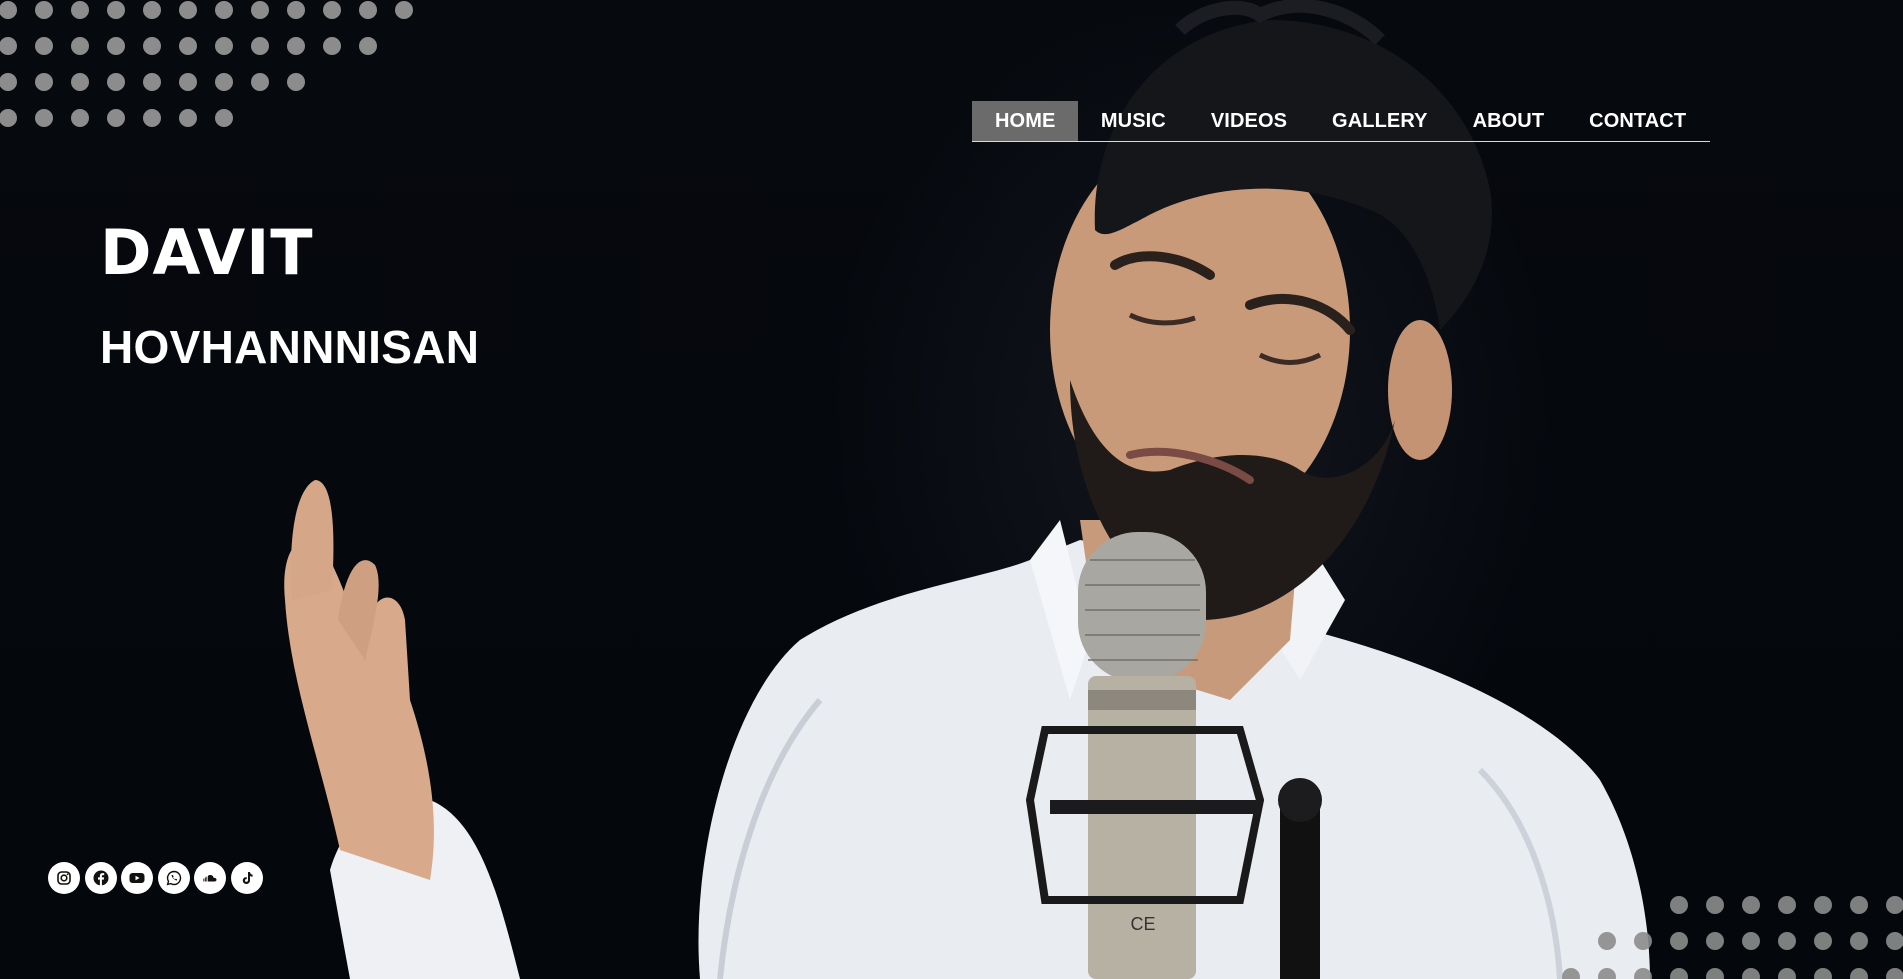 Image resolution: width=1903 pixels, height=979 pixels. Describe the element at coordinates (1508, 121) in the screenshot. I see `nav-item-about: ABOUT` at that location.